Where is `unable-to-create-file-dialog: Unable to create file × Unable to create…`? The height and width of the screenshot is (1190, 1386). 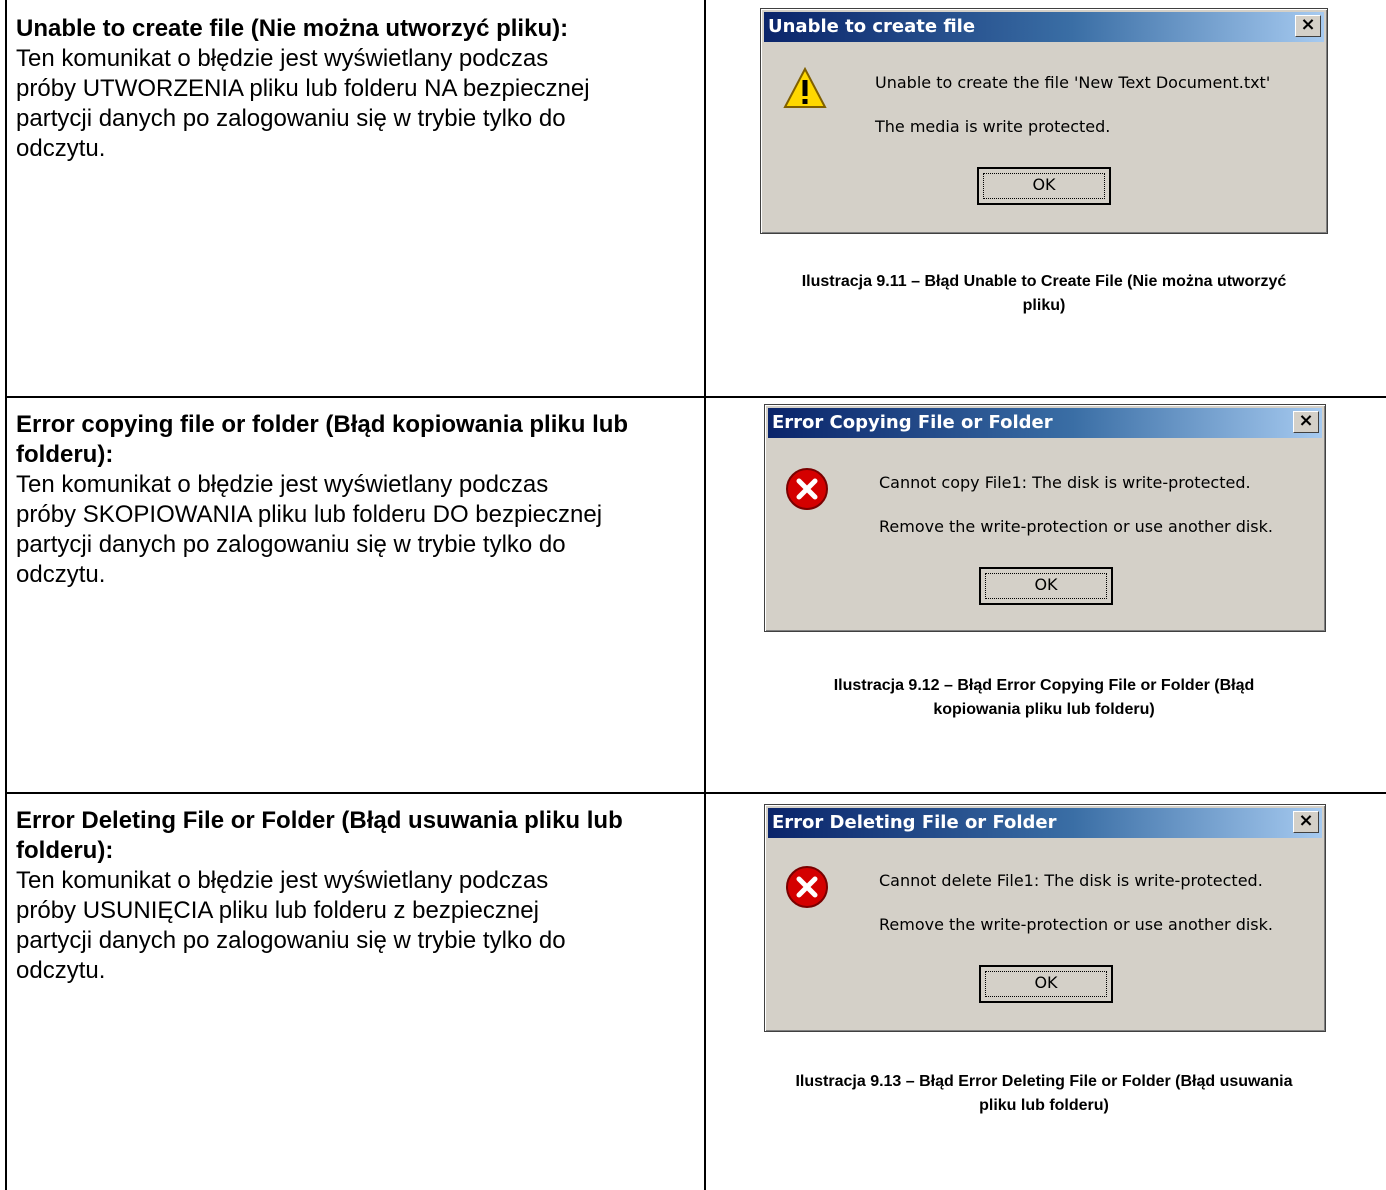 unable-to-create-file-dialog: Unable to create file × Unable to create… is located at coordinates (1044, 121).